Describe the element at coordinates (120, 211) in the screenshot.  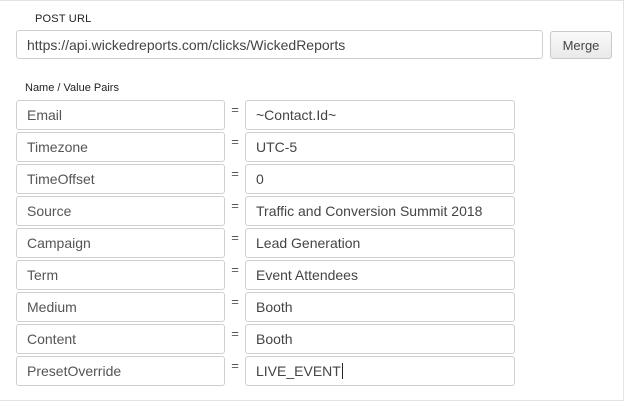
I see `pair-name-field: Source` at that location.